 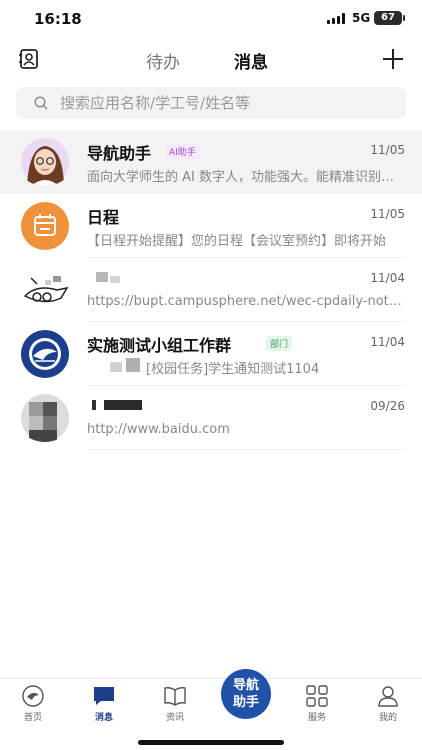 I want to click on book-icon, so click(x=175, y=696).